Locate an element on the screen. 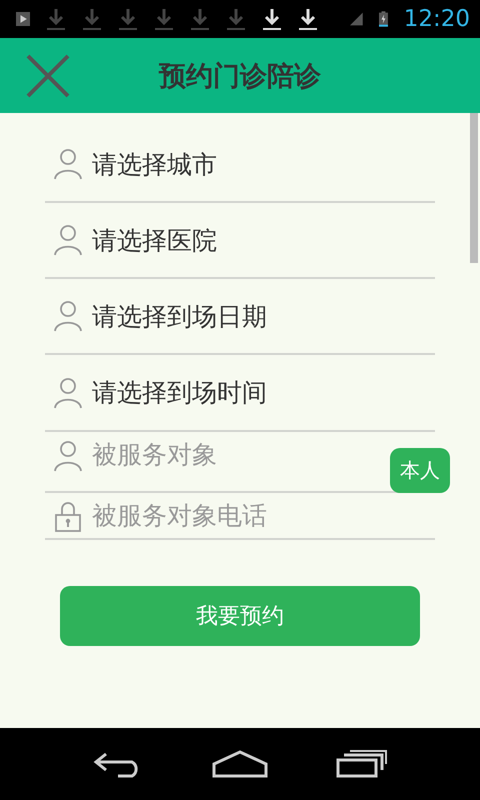  home-icon is located at coordinates (240, 764).